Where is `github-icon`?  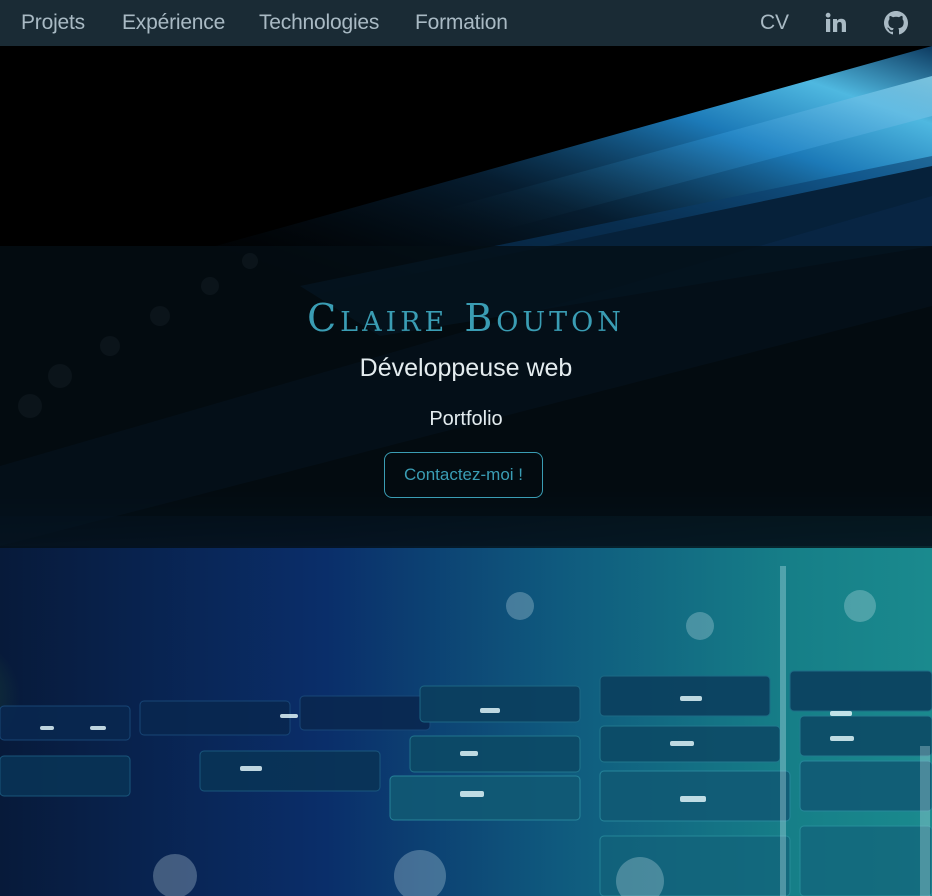
github-icon is located at coordinates (896, 23).